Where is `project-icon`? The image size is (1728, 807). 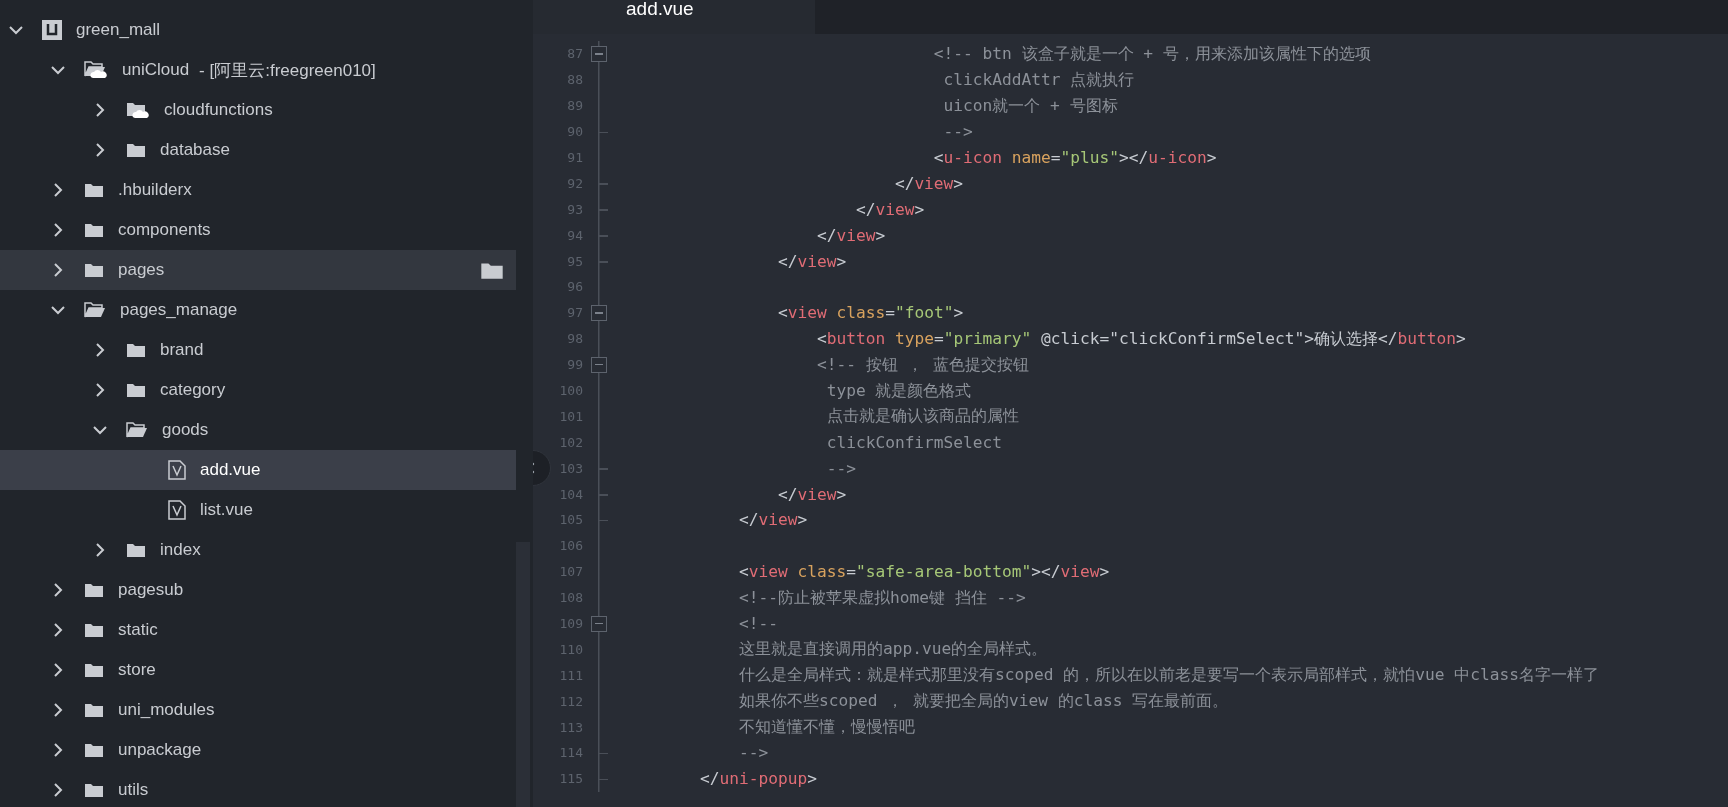
project-icon is located at coordinates (52, 30).